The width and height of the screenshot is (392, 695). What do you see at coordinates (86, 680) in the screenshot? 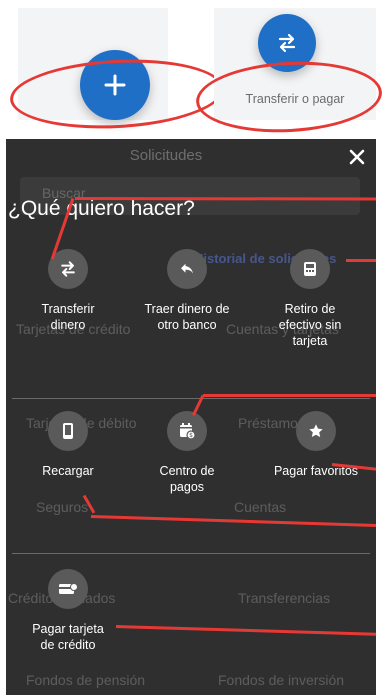
I see `background-item: Fondos de pensión` at bounding box center [86, 680].